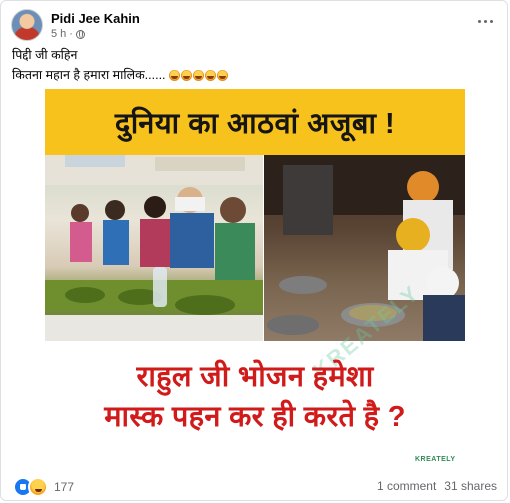  Describe the element at coordinates (255, 123) in the screenshot. I see `image-headline: दुनिया का आठवां अजूबा !` at that location.